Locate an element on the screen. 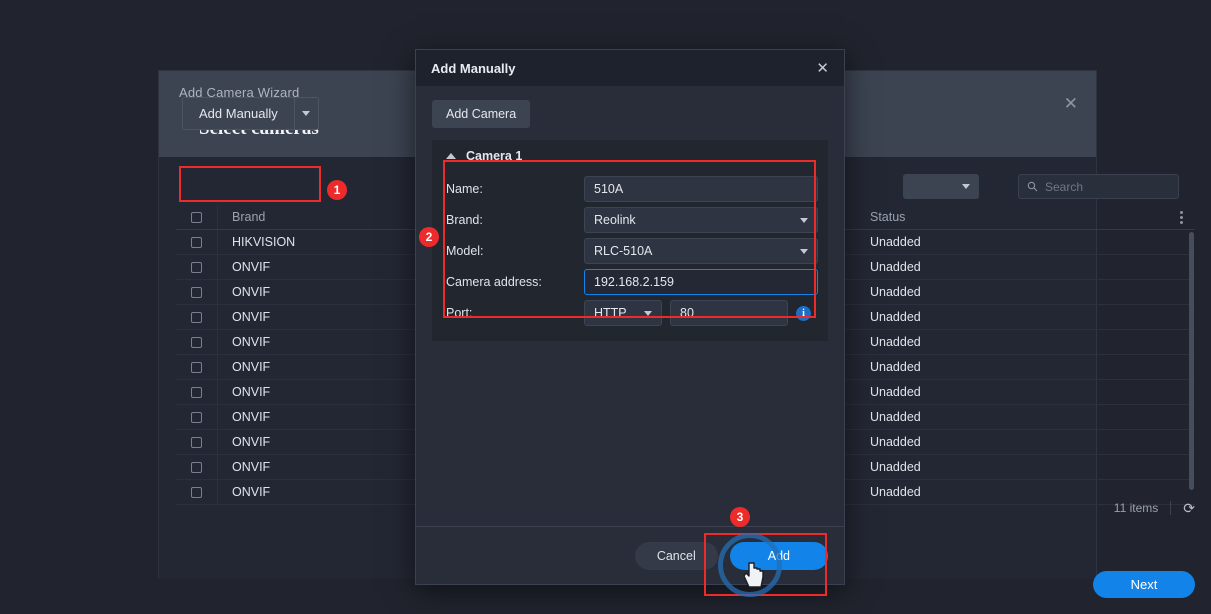 This screenshot has height=614, width=1211. filter-dropdown is located at coordinates (941, 186).